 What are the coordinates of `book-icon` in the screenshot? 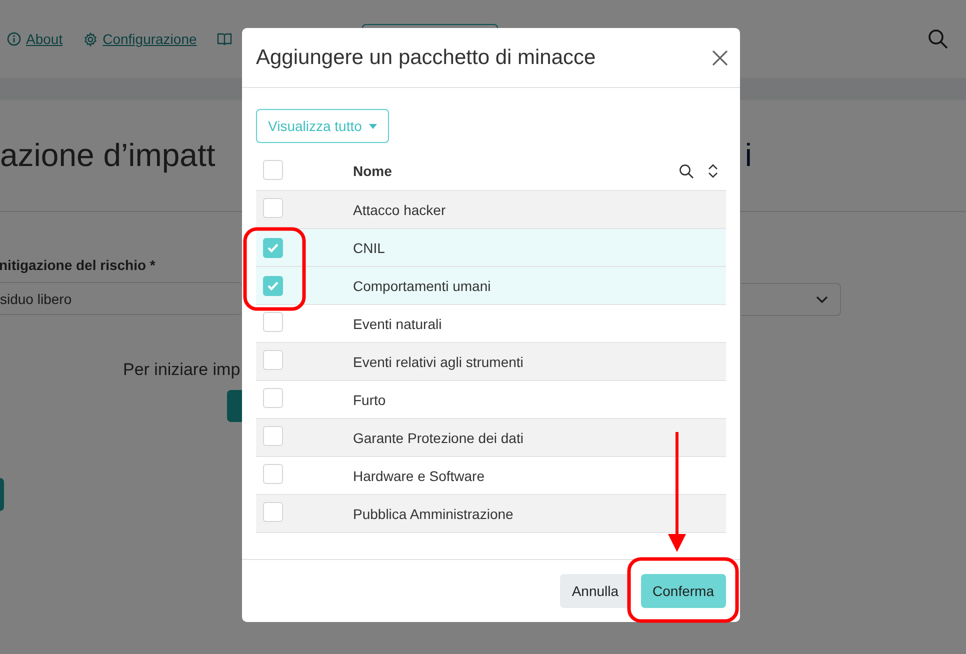 It's located at (224, 39).